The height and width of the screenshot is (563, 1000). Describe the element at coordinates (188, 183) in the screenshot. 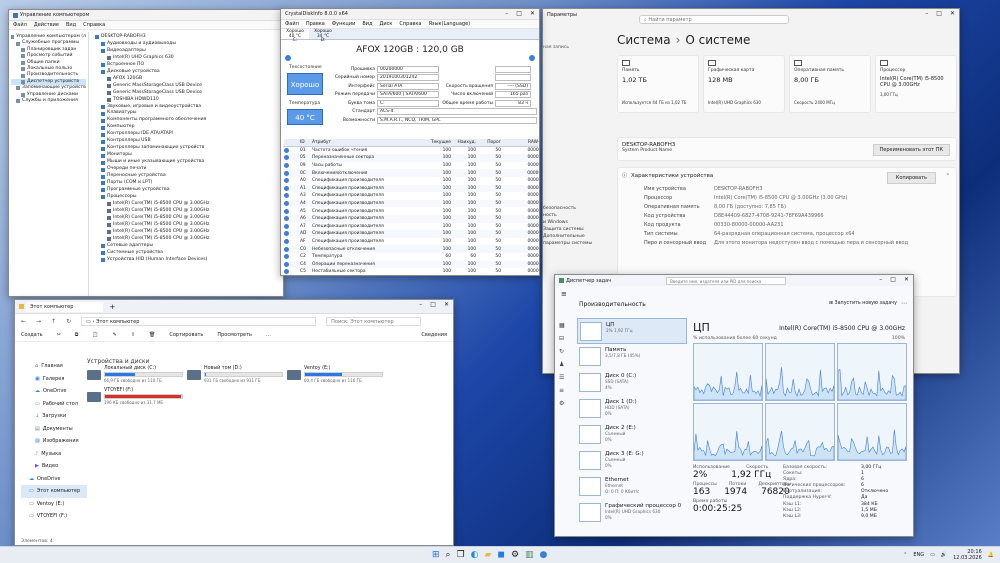

I see `device-tree-item: Порты (COM и LPT)` at that location.